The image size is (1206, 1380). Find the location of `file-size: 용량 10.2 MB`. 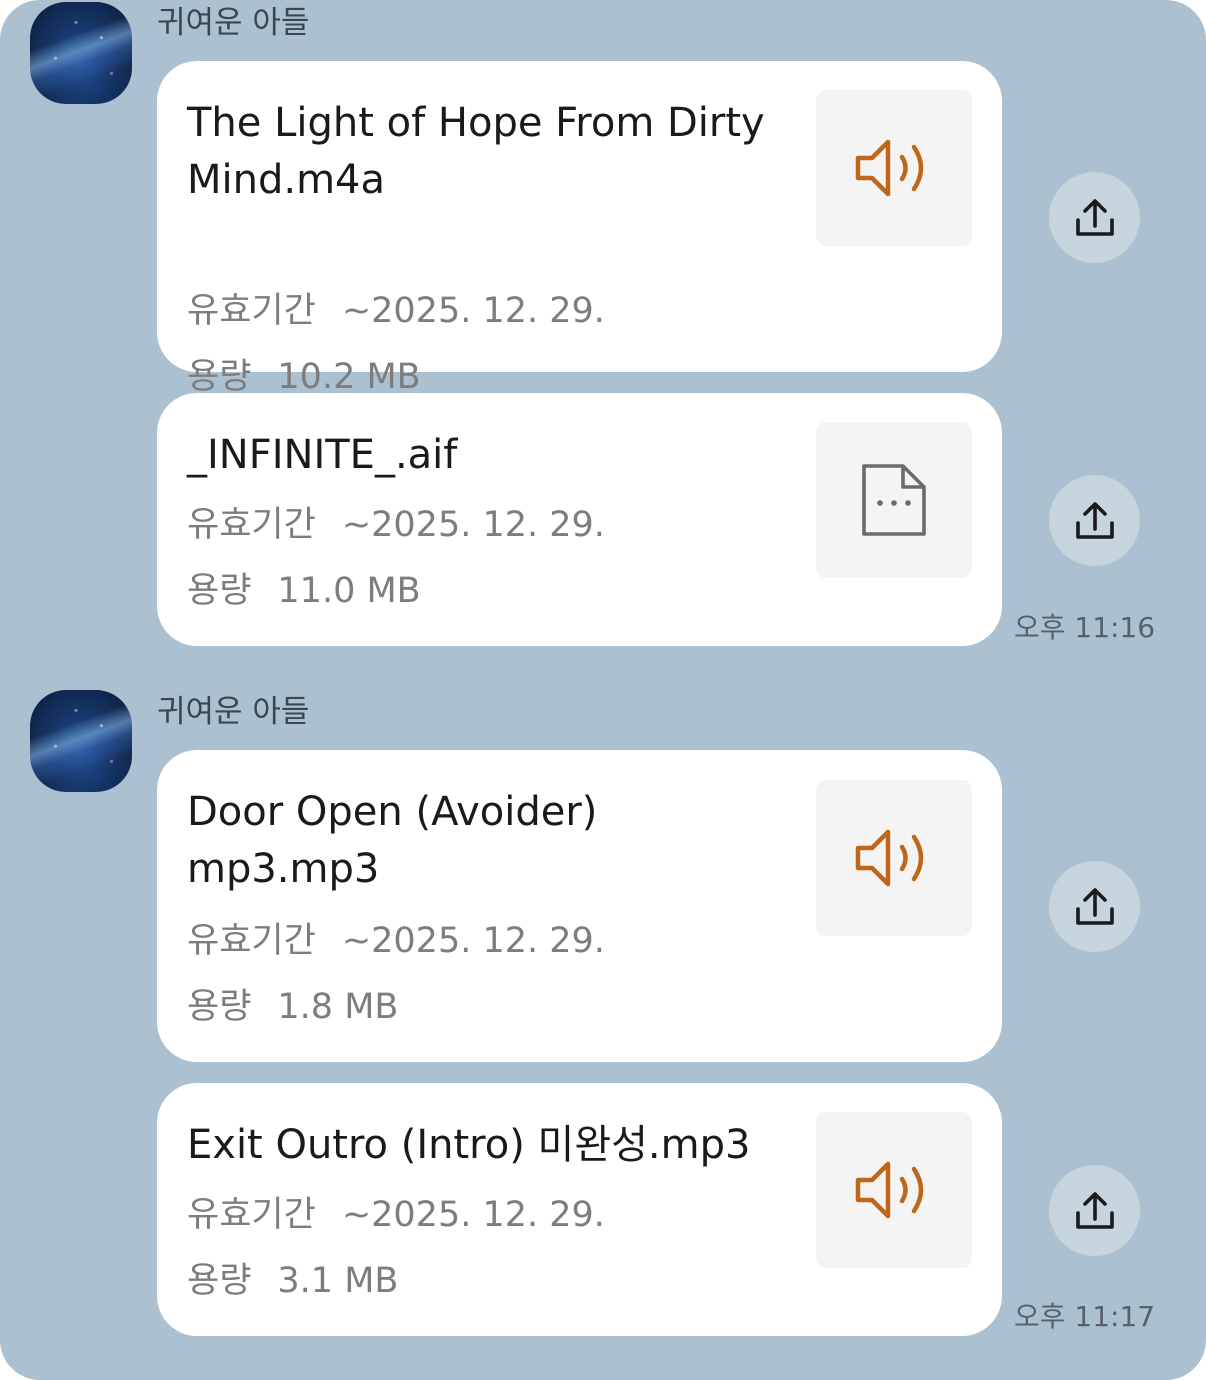

file-size: 용량 10.2 MB is located at coordinates (304, 377).